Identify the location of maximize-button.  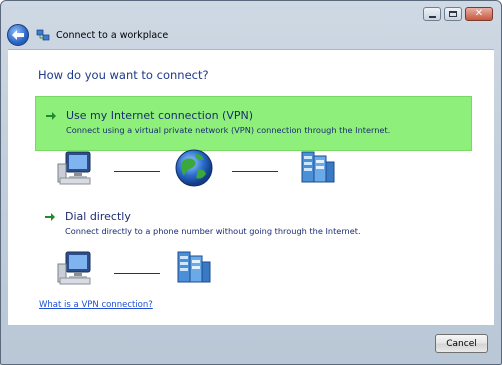
(453, 14).